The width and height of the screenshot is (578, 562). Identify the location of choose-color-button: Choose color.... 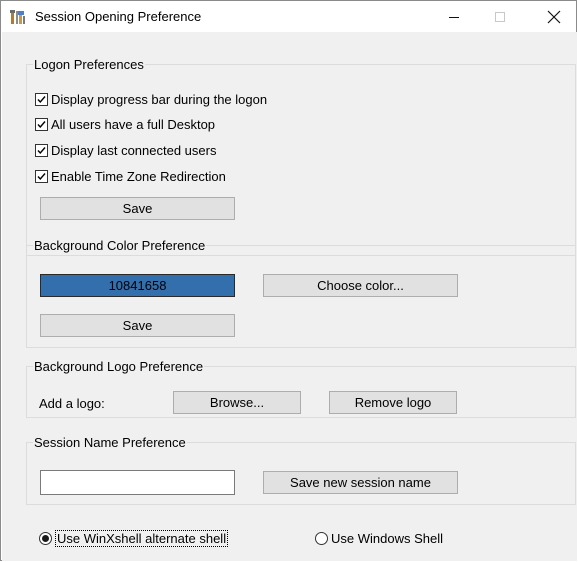
(360, 285).